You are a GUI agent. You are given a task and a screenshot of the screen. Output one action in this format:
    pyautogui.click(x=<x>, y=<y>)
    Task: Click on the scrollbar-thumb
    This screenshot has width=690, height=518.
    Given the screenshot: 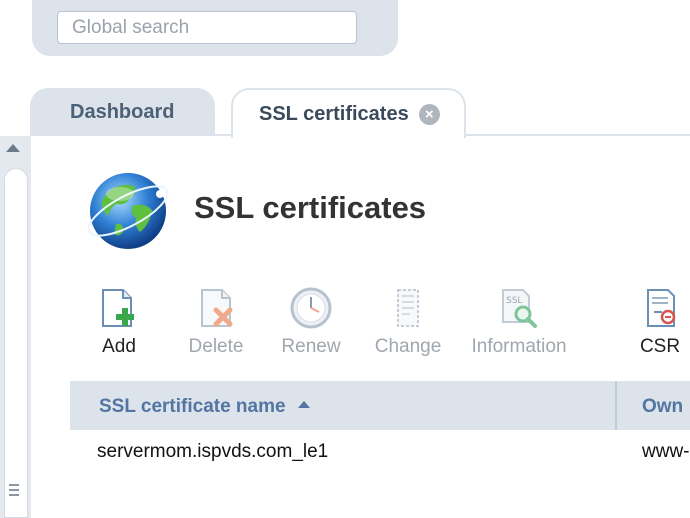 What is the action you would take?
    pyautogui.click(x=16, y=343)
    